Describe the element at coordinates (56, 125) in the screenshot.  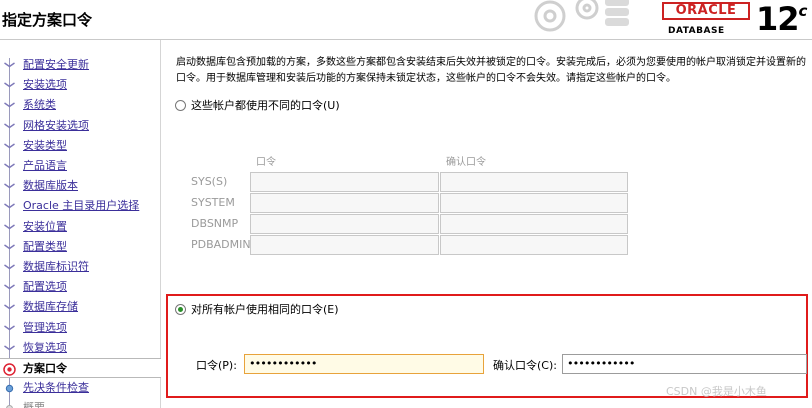
I see `sidebar-item-label: 网格安装选项` at that location.